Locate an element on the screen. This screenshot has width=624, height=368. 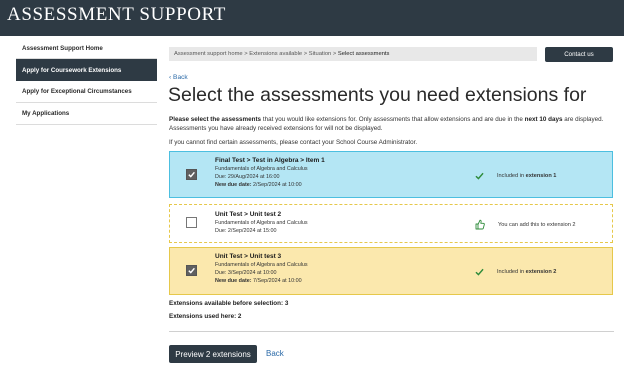
assessment-status: You can add this to extension 2 is located at coordinates (525, 224).